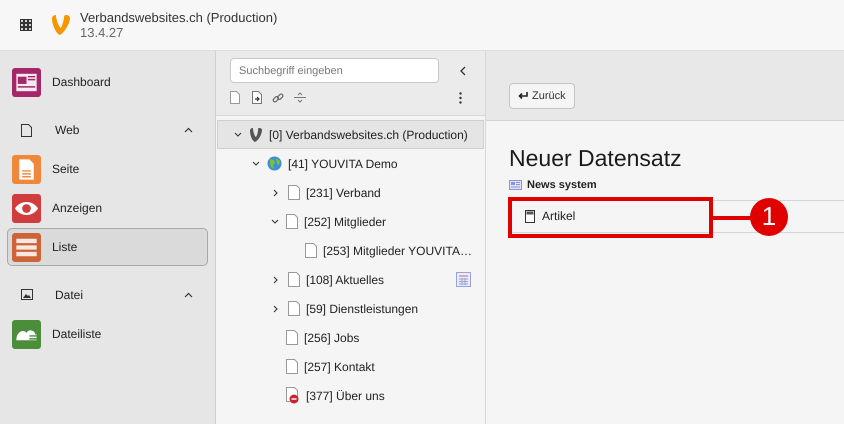 The height and width of the screenshot is (424, 844). Describe the element at coordinates (107, 169) in the screenshot. I see `module-item: Seite` at that location.